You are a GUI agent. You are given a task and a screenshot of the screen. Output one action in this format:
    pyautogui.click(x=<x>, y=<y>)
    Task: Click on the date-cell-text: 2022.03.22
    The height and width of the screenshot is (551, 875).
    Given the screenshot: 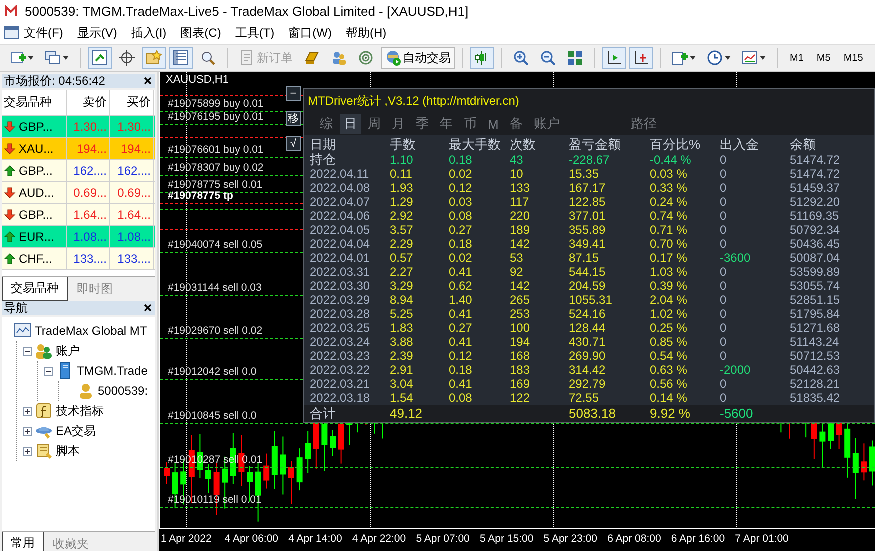 What is the action you would take?
    pyautogui.click(x=341, y=370)
    